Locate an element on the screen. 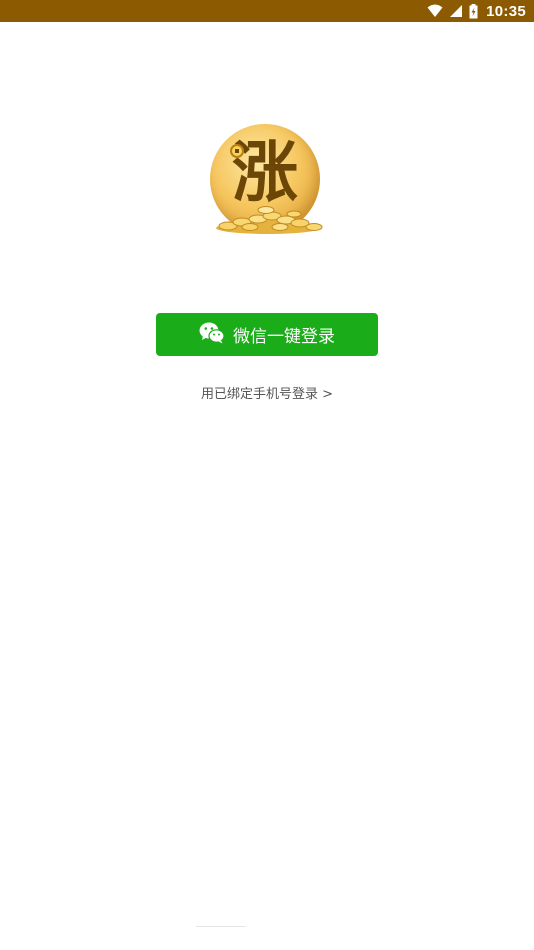 This screenshot has height=950, width=534. wechat-icon is located at coordinates (212, 335).